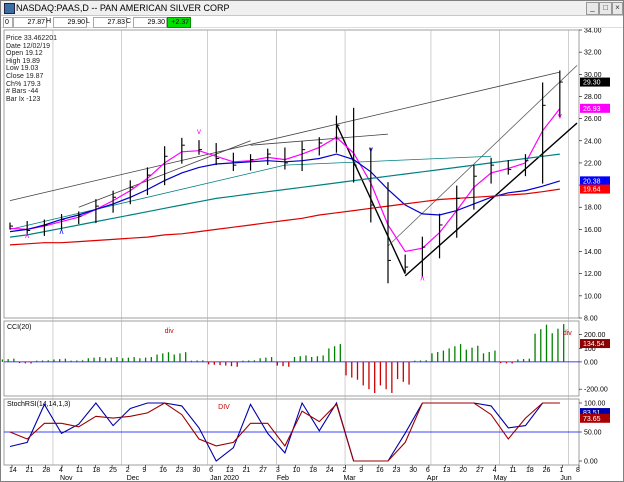 This screenshot has width=624, height=482. Describe the element at coordinates (592, 109) in the screenshot. I see `price-tag-label: 26.93` at that location.